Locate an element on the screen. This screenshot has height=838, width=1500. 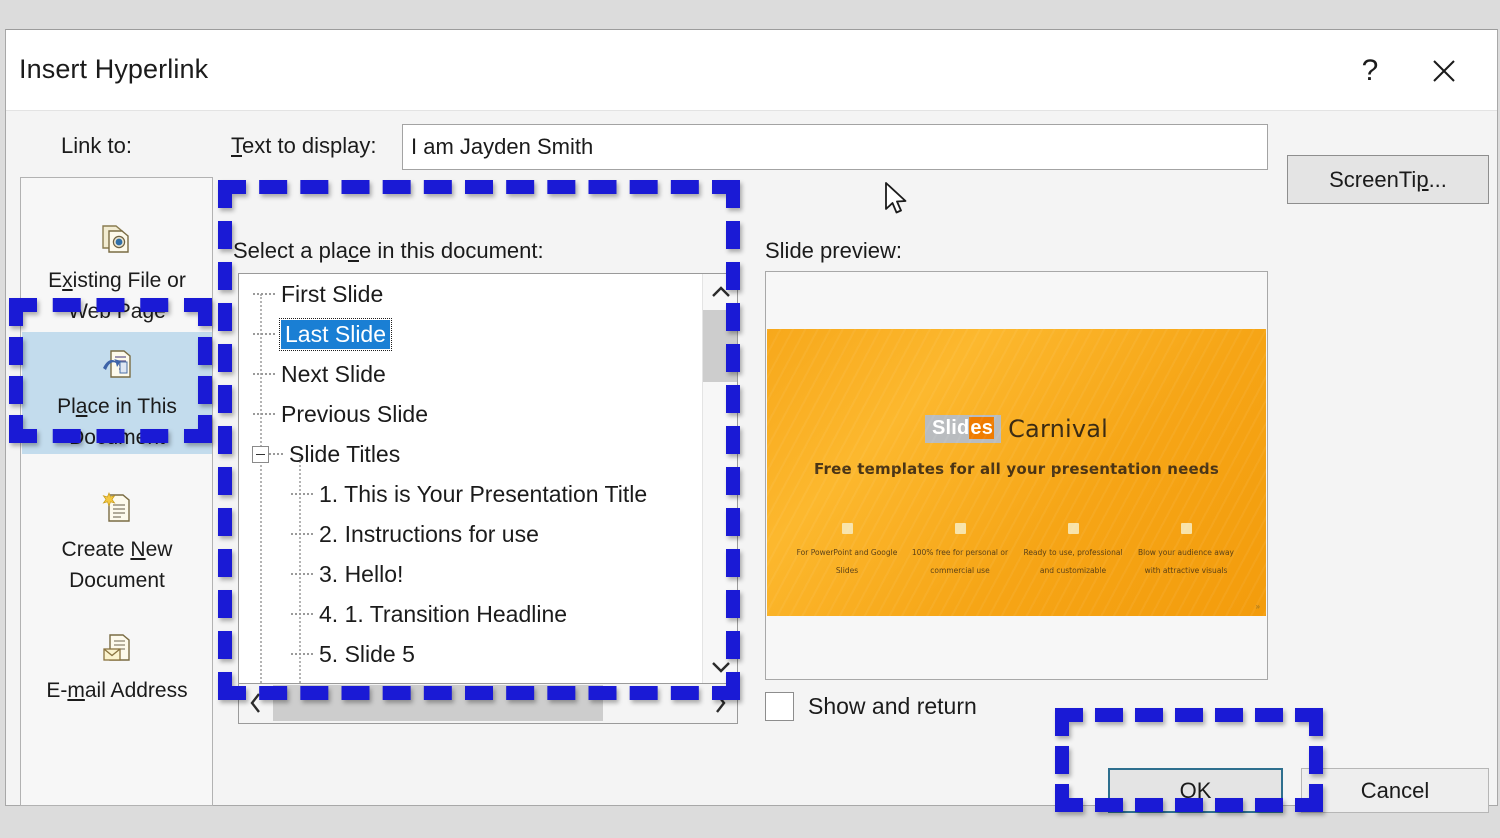
logo-wordmark: Carnival is located at coordinates (1058, 429).